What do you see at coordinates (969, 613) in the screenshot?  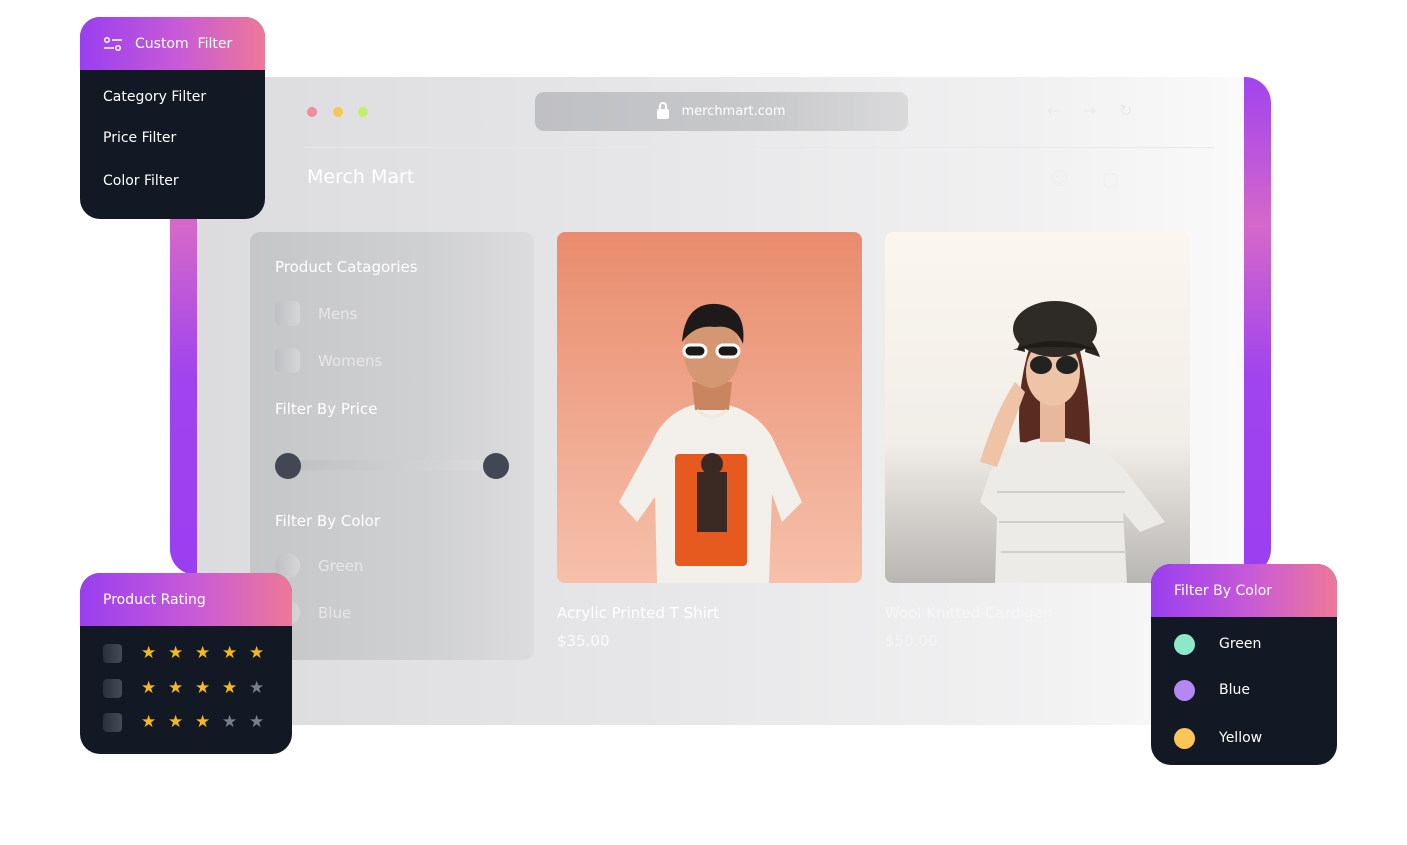 I see `product-title-cardigan: Wool Knitted Cardigan` at bounding box center [969, 613].